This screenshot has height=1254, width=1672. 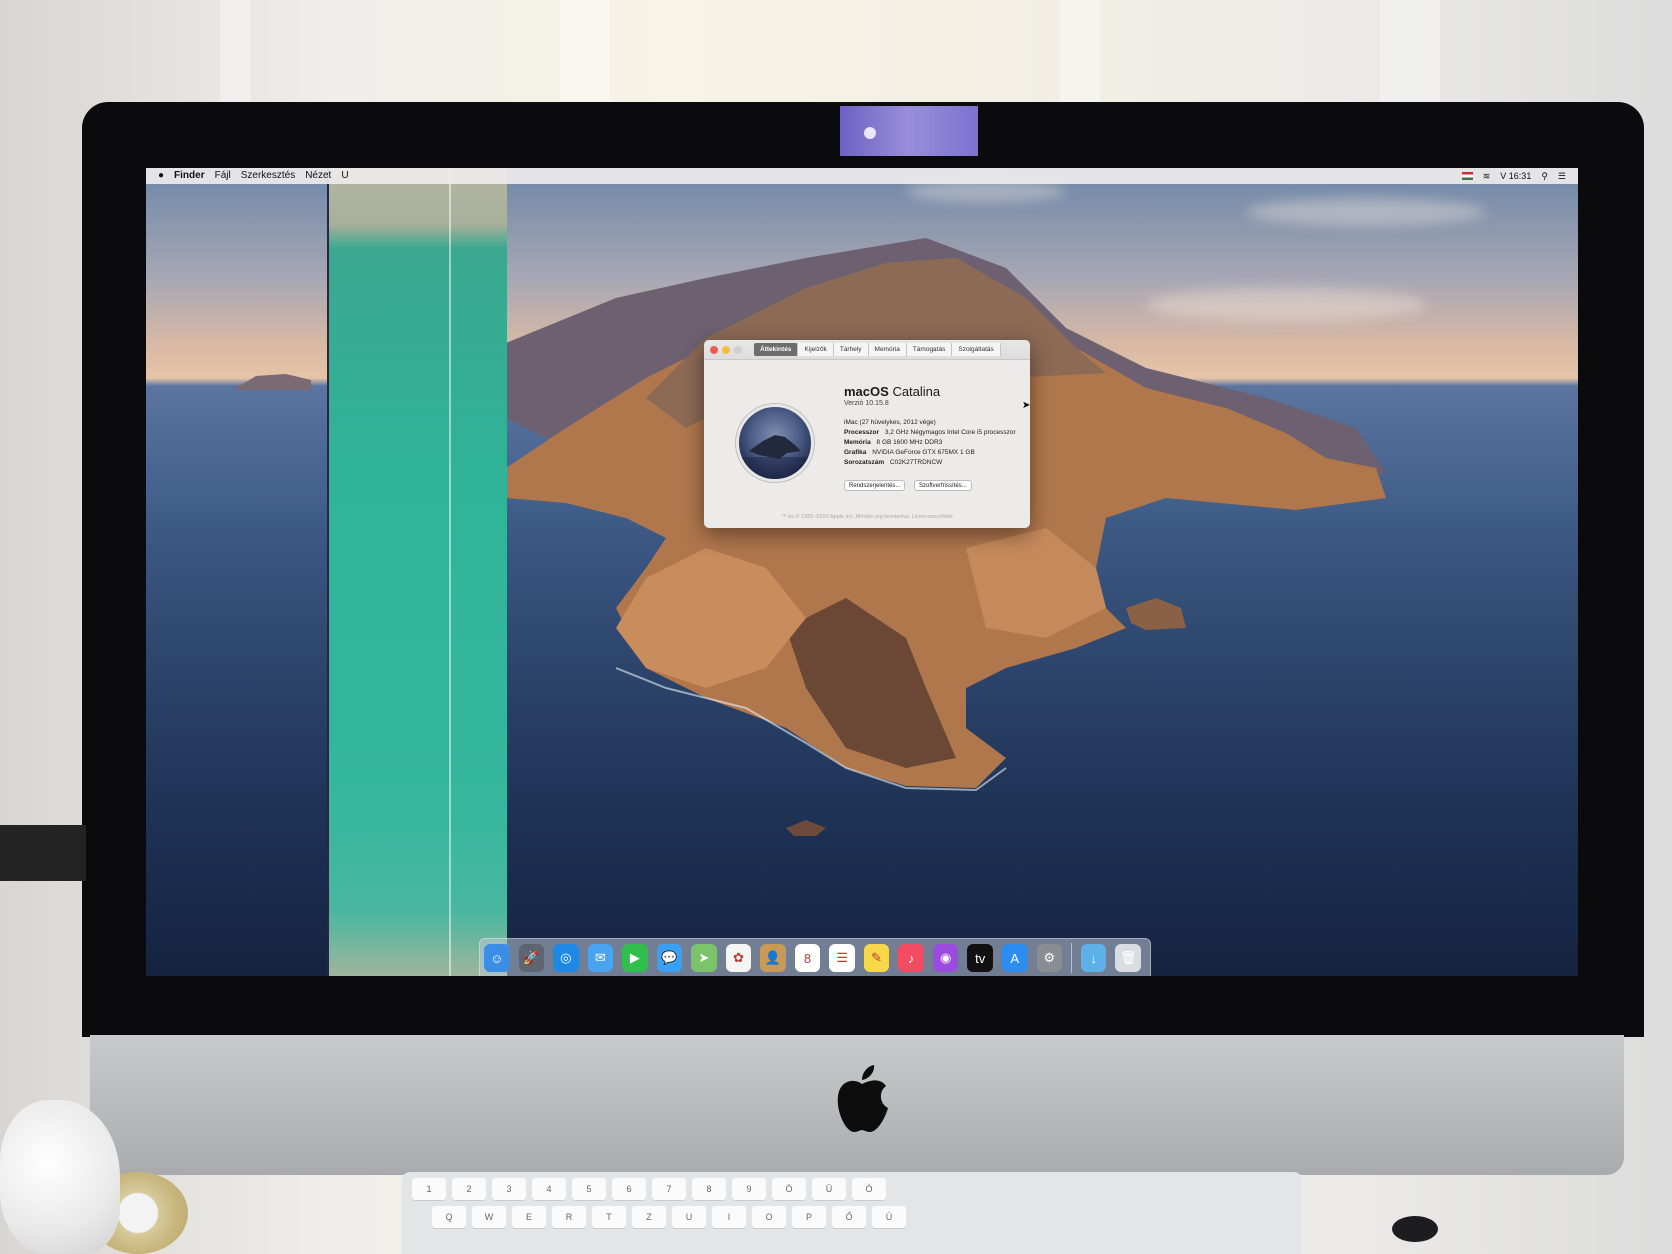 What do you see at coordinates (769, 1217) in the screenshot?
I see `keyboard-key: O` at bounding box center [769, 1217].